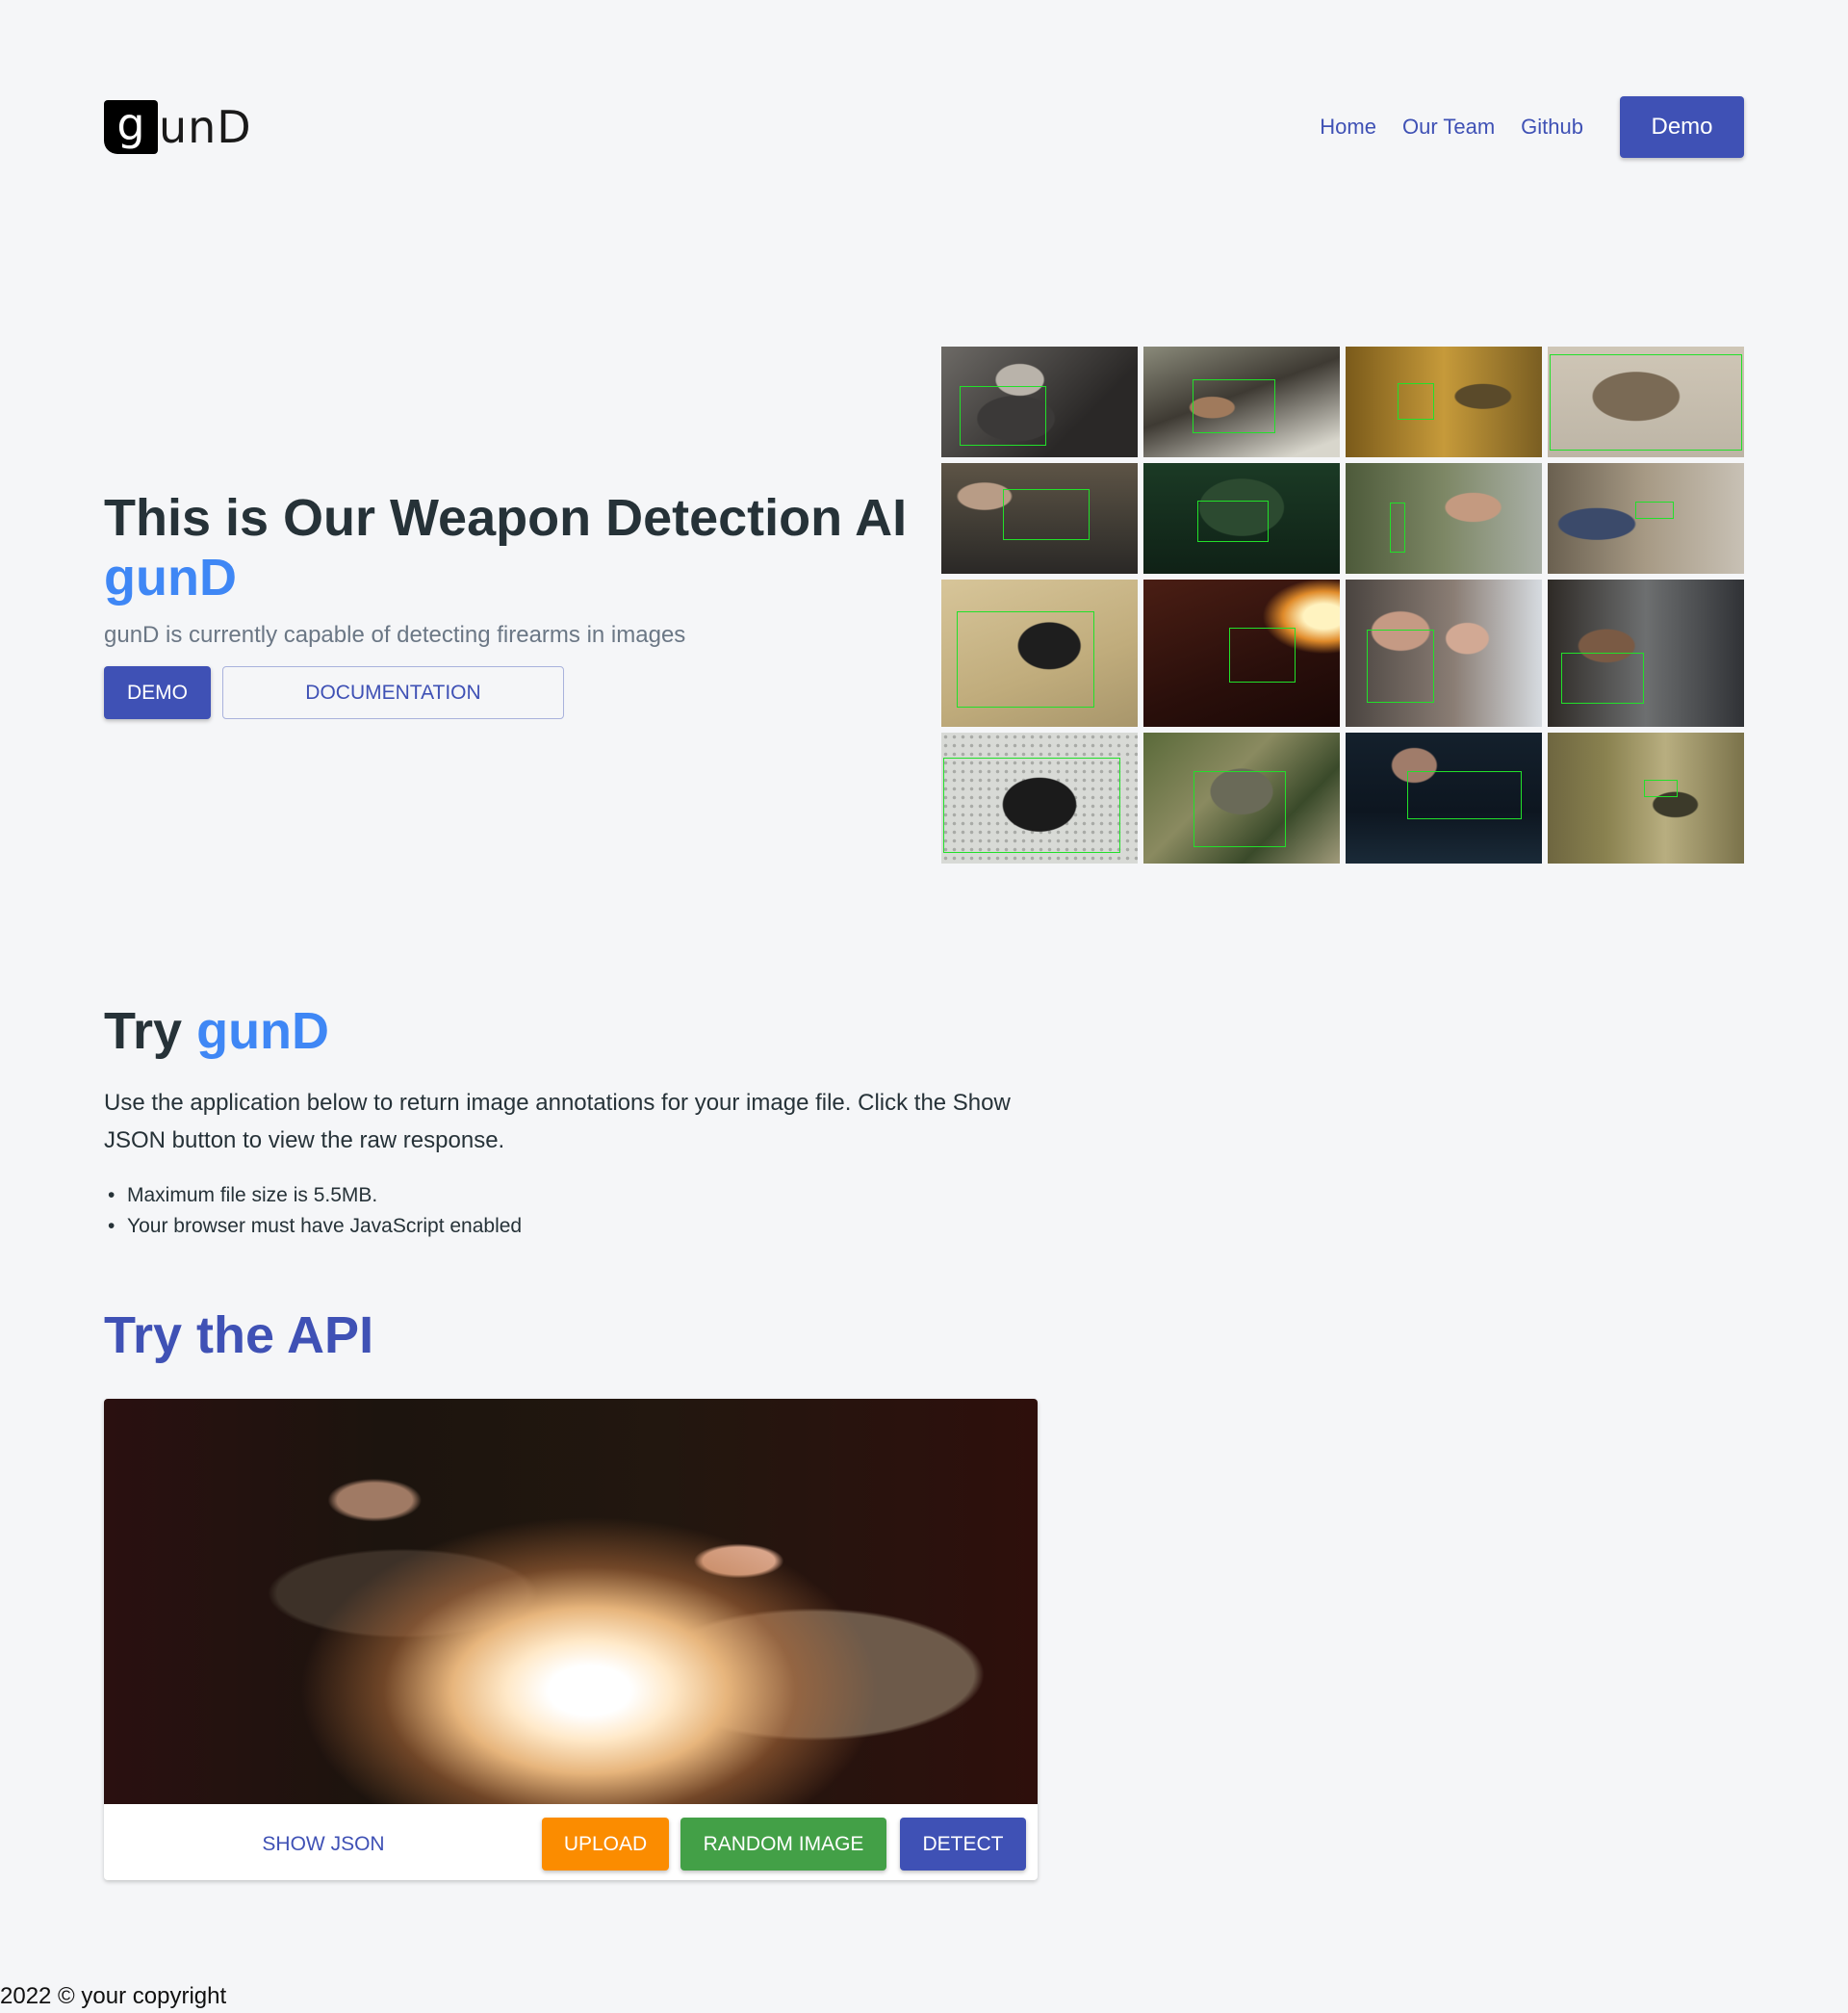  Describe the element at coordinates (205, 127) in the screenshot. I see `logo-text: unD` at that location.